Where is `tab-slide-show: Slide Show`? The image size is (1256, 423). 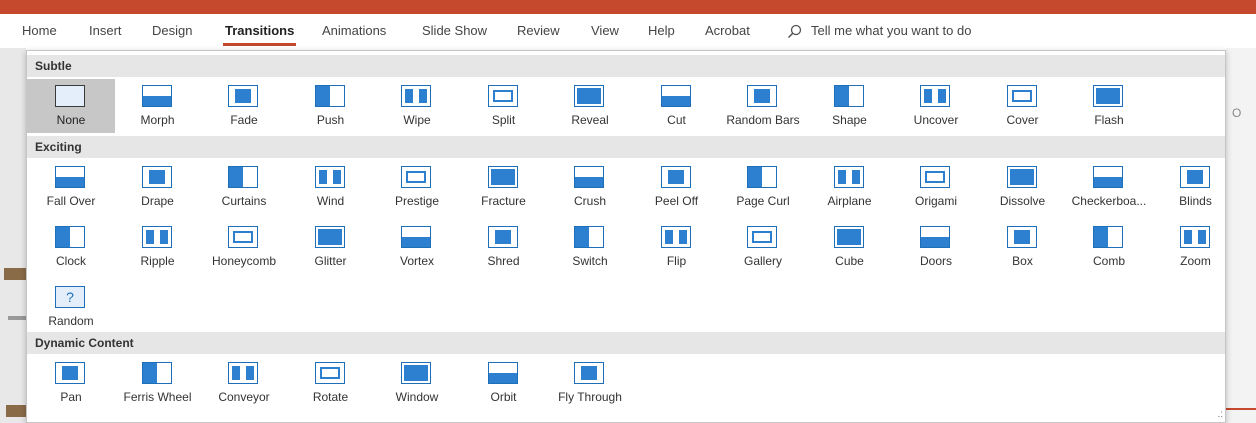 tab-slide-show: Slide Show is located at coordinates (454, 30).